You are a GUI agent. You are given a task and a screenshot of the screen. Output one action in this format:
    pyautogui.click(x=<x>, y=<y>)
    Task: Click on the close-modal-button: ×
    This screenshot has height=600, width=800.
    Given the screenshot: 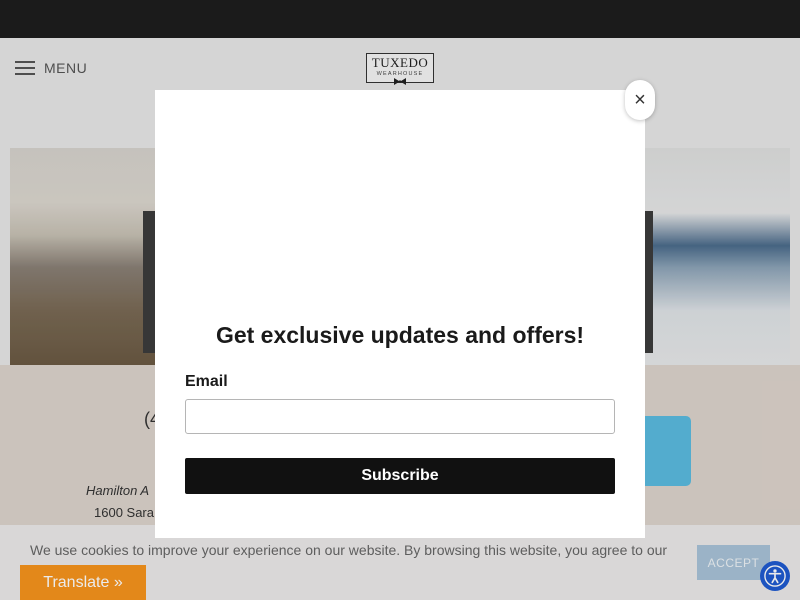 What is the action you would take?
    pyautogui.click(x=640, y=100)
    